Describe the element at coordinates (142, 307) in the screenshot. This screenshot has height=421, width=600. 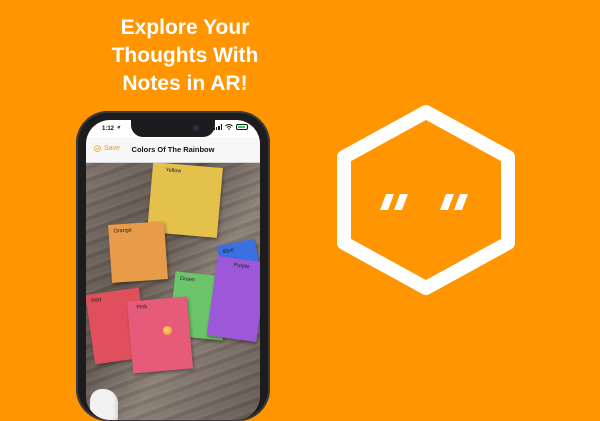
I see `note-label: Pink` at that location.